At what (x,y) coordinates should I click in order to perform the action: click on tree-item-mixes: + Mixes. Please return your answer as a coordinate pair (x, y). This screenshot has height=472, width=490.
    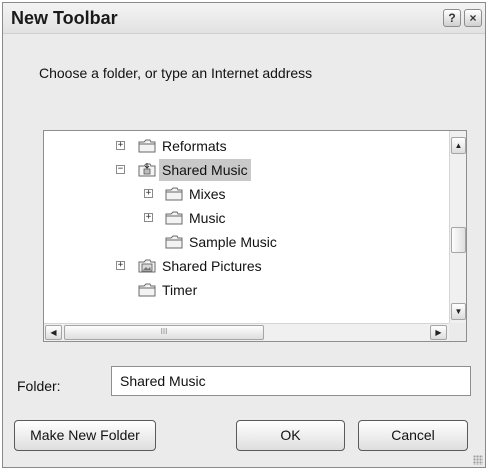
    Looking at the image, I should click on (244, 194).